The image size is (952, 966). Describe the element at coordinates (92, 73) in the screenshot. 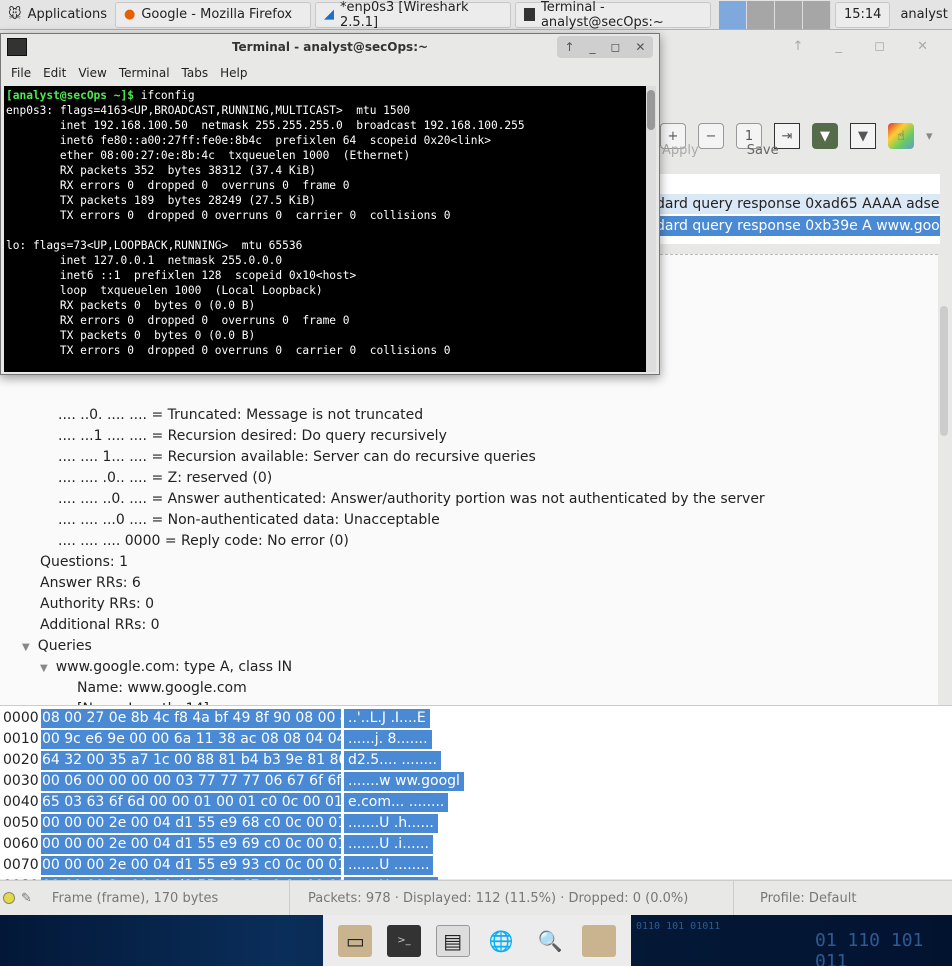

I see `terminal-menu-view: View` at that location.